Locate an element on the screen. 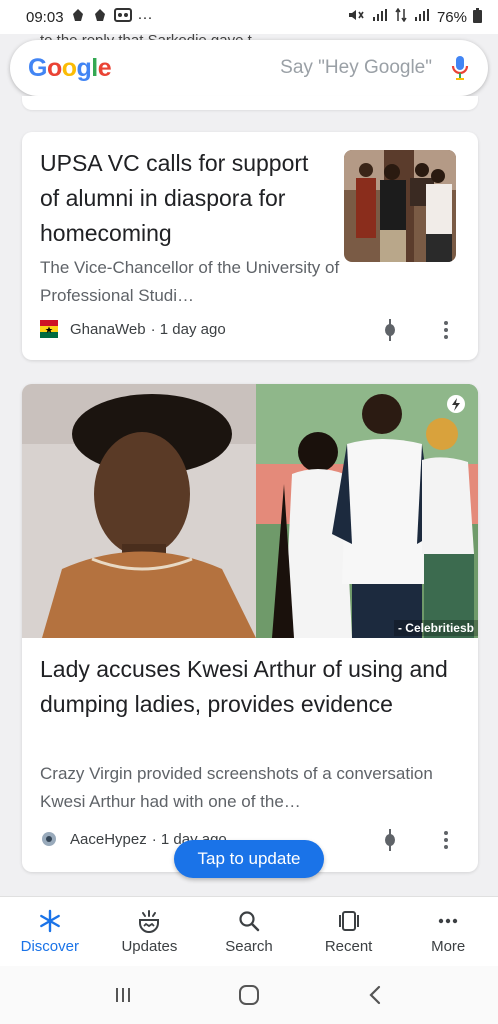  home-icon is located at coordinates (249, 995).